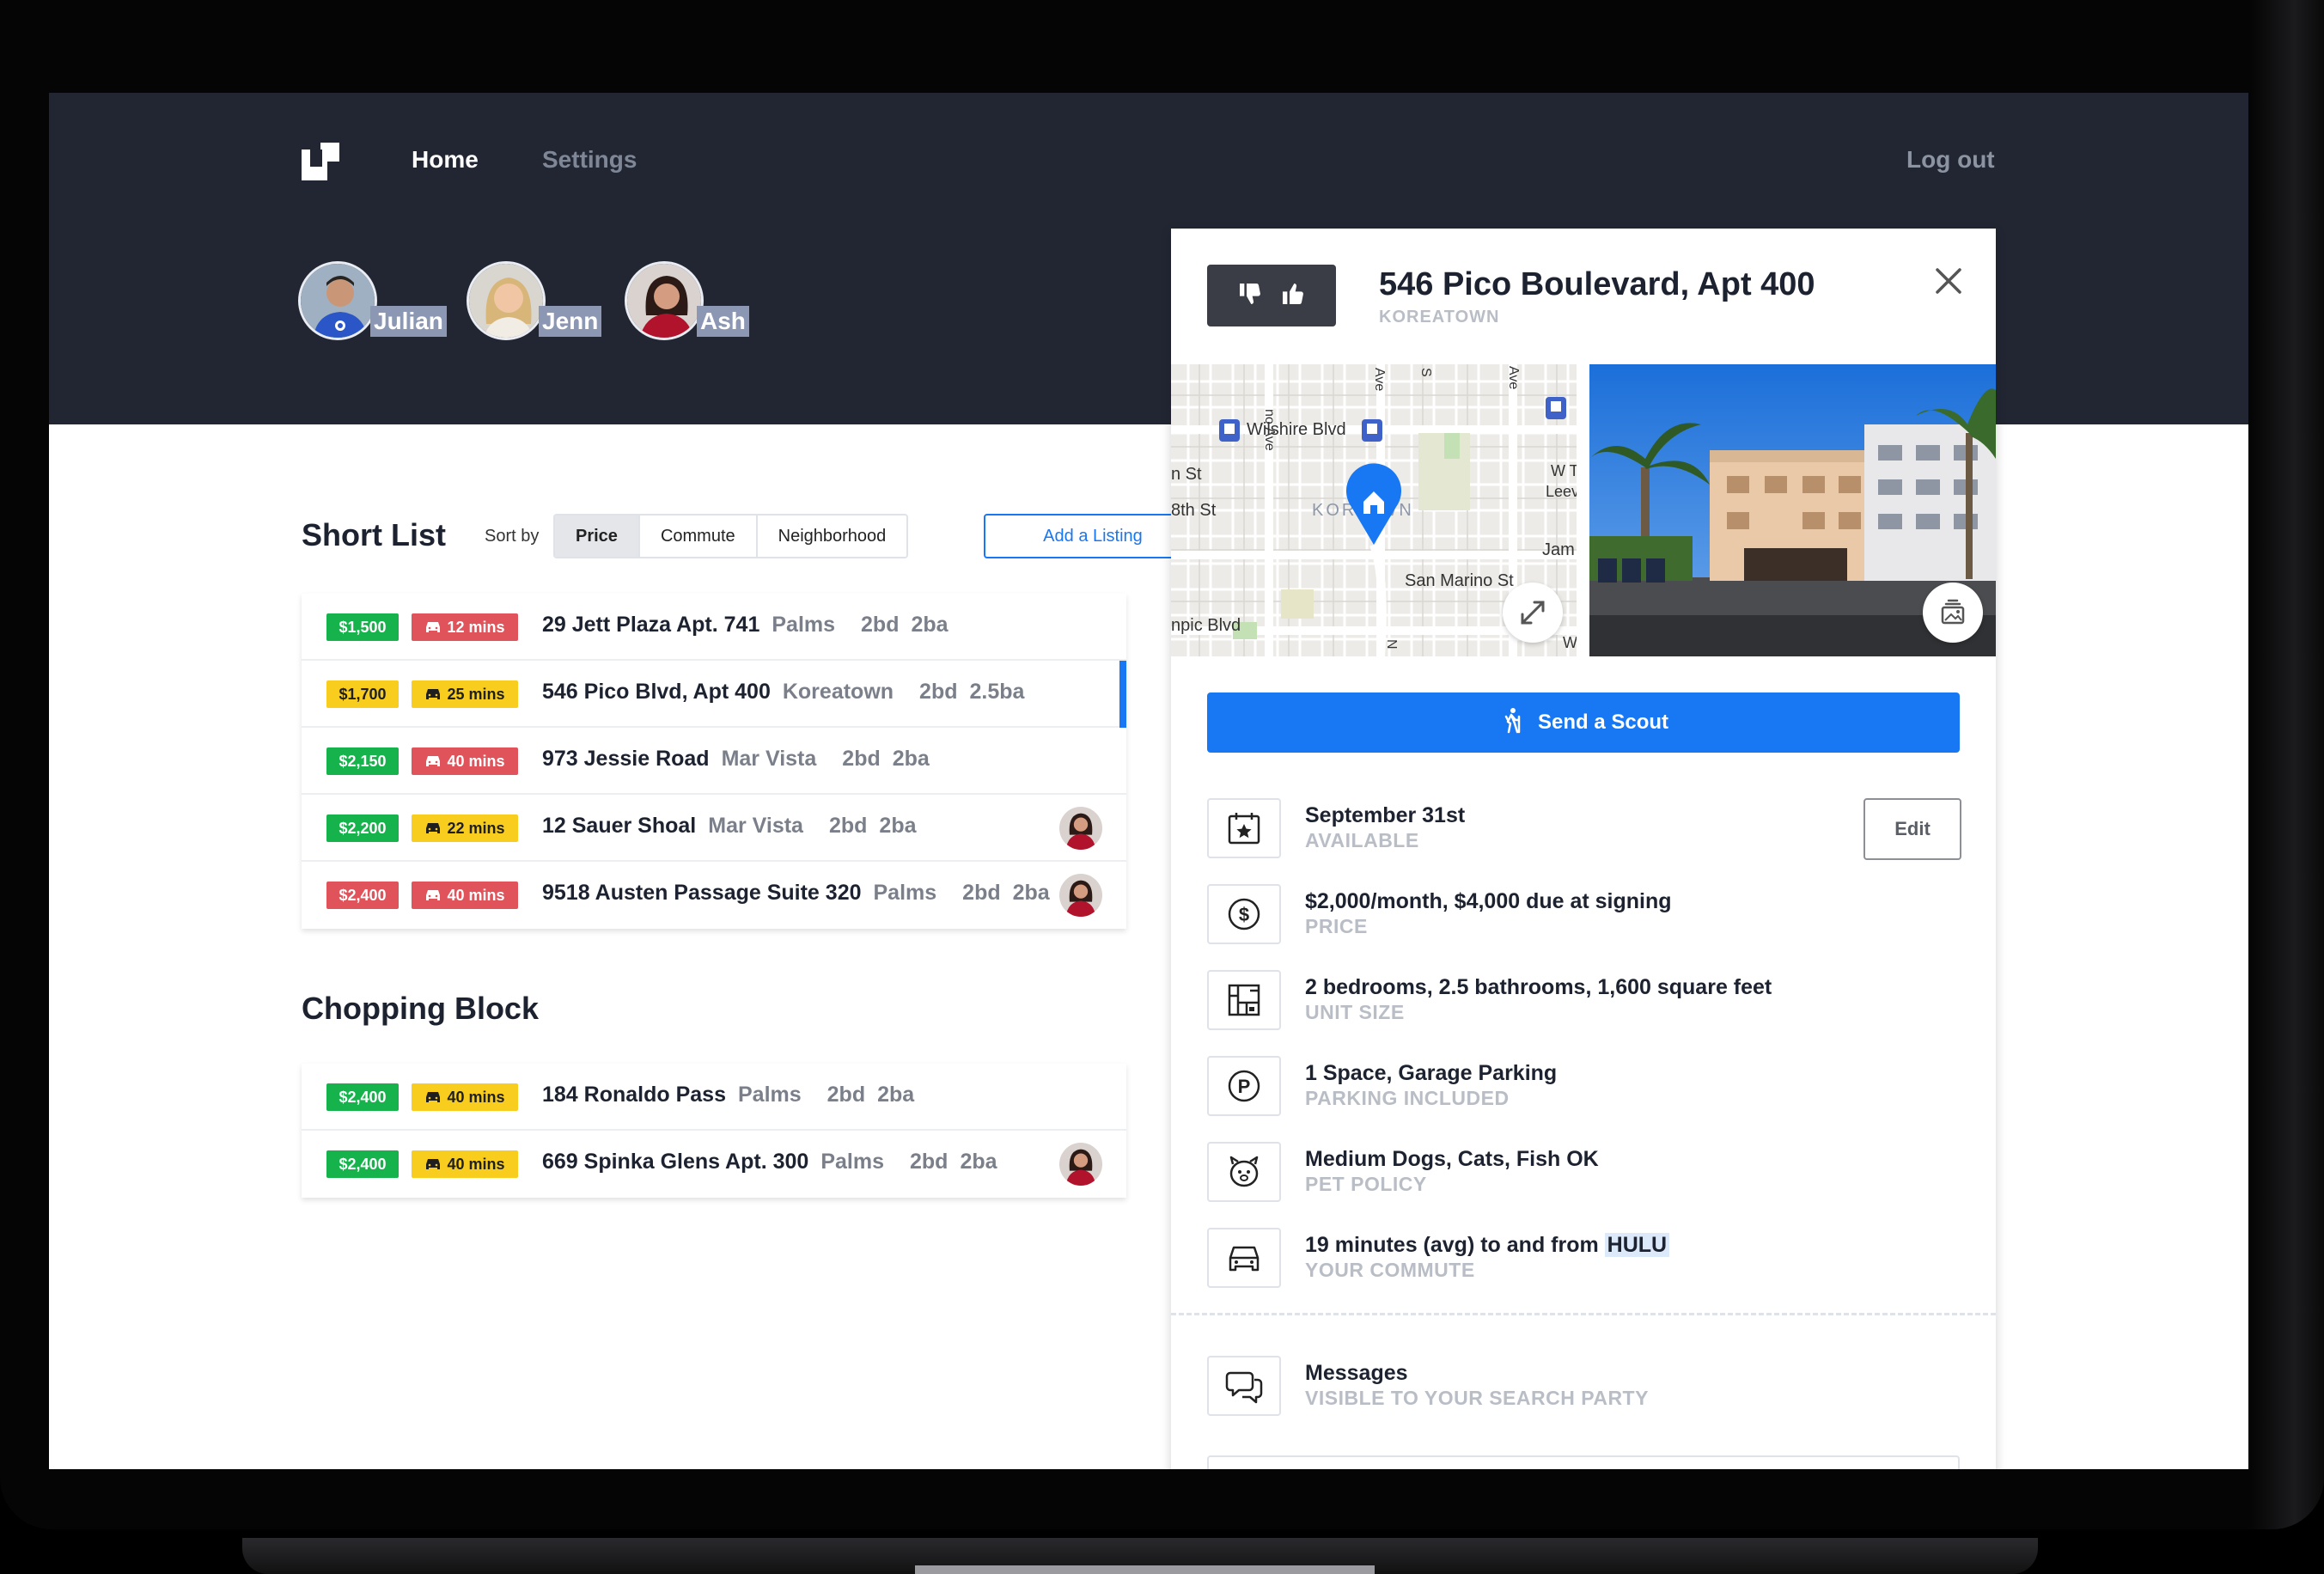 This screenshot has width=2324, height=1574. What do you see at coordinates (1558, 550) in the screenshot?
I see `map-label-jam: Jam` at bounding box center [1558, 550].